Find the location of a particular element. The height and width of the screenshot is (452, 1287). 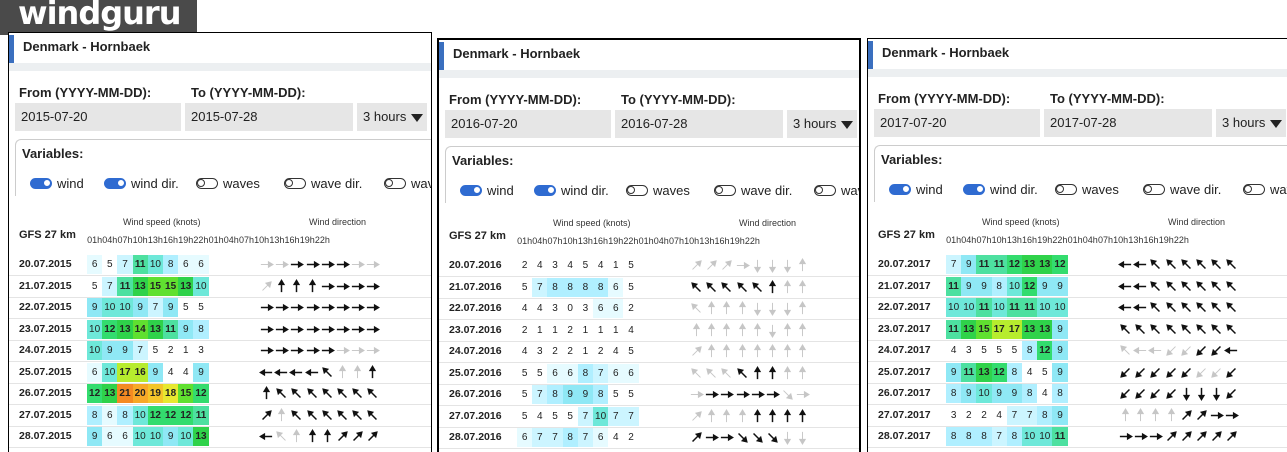

toggle-label: wind is located at coordinates (929, 189).